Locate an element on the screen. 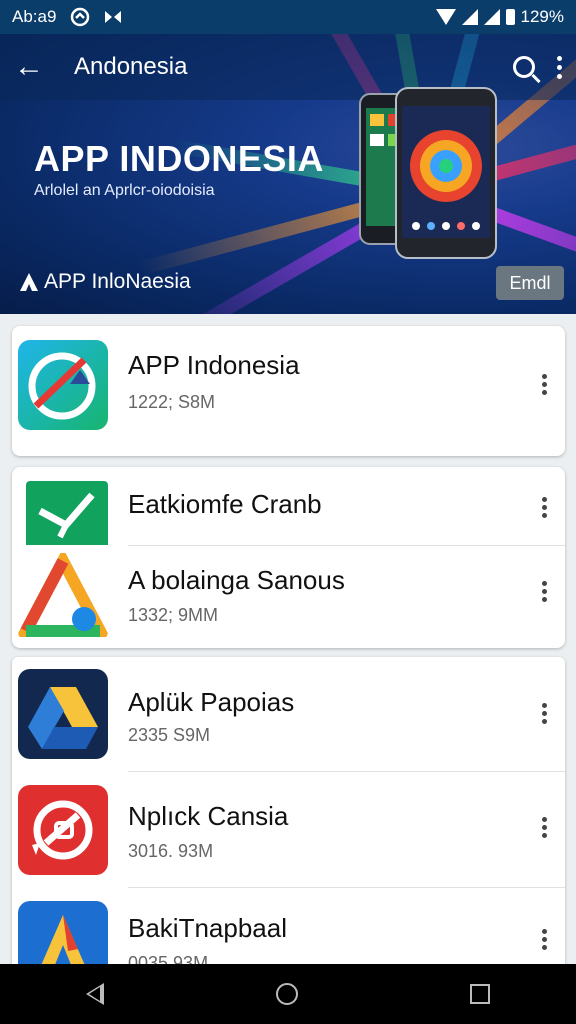 Image resolution: width=576 pixels, height=1024 pixels. nav-back-icon is located at coordinates (95, 994).